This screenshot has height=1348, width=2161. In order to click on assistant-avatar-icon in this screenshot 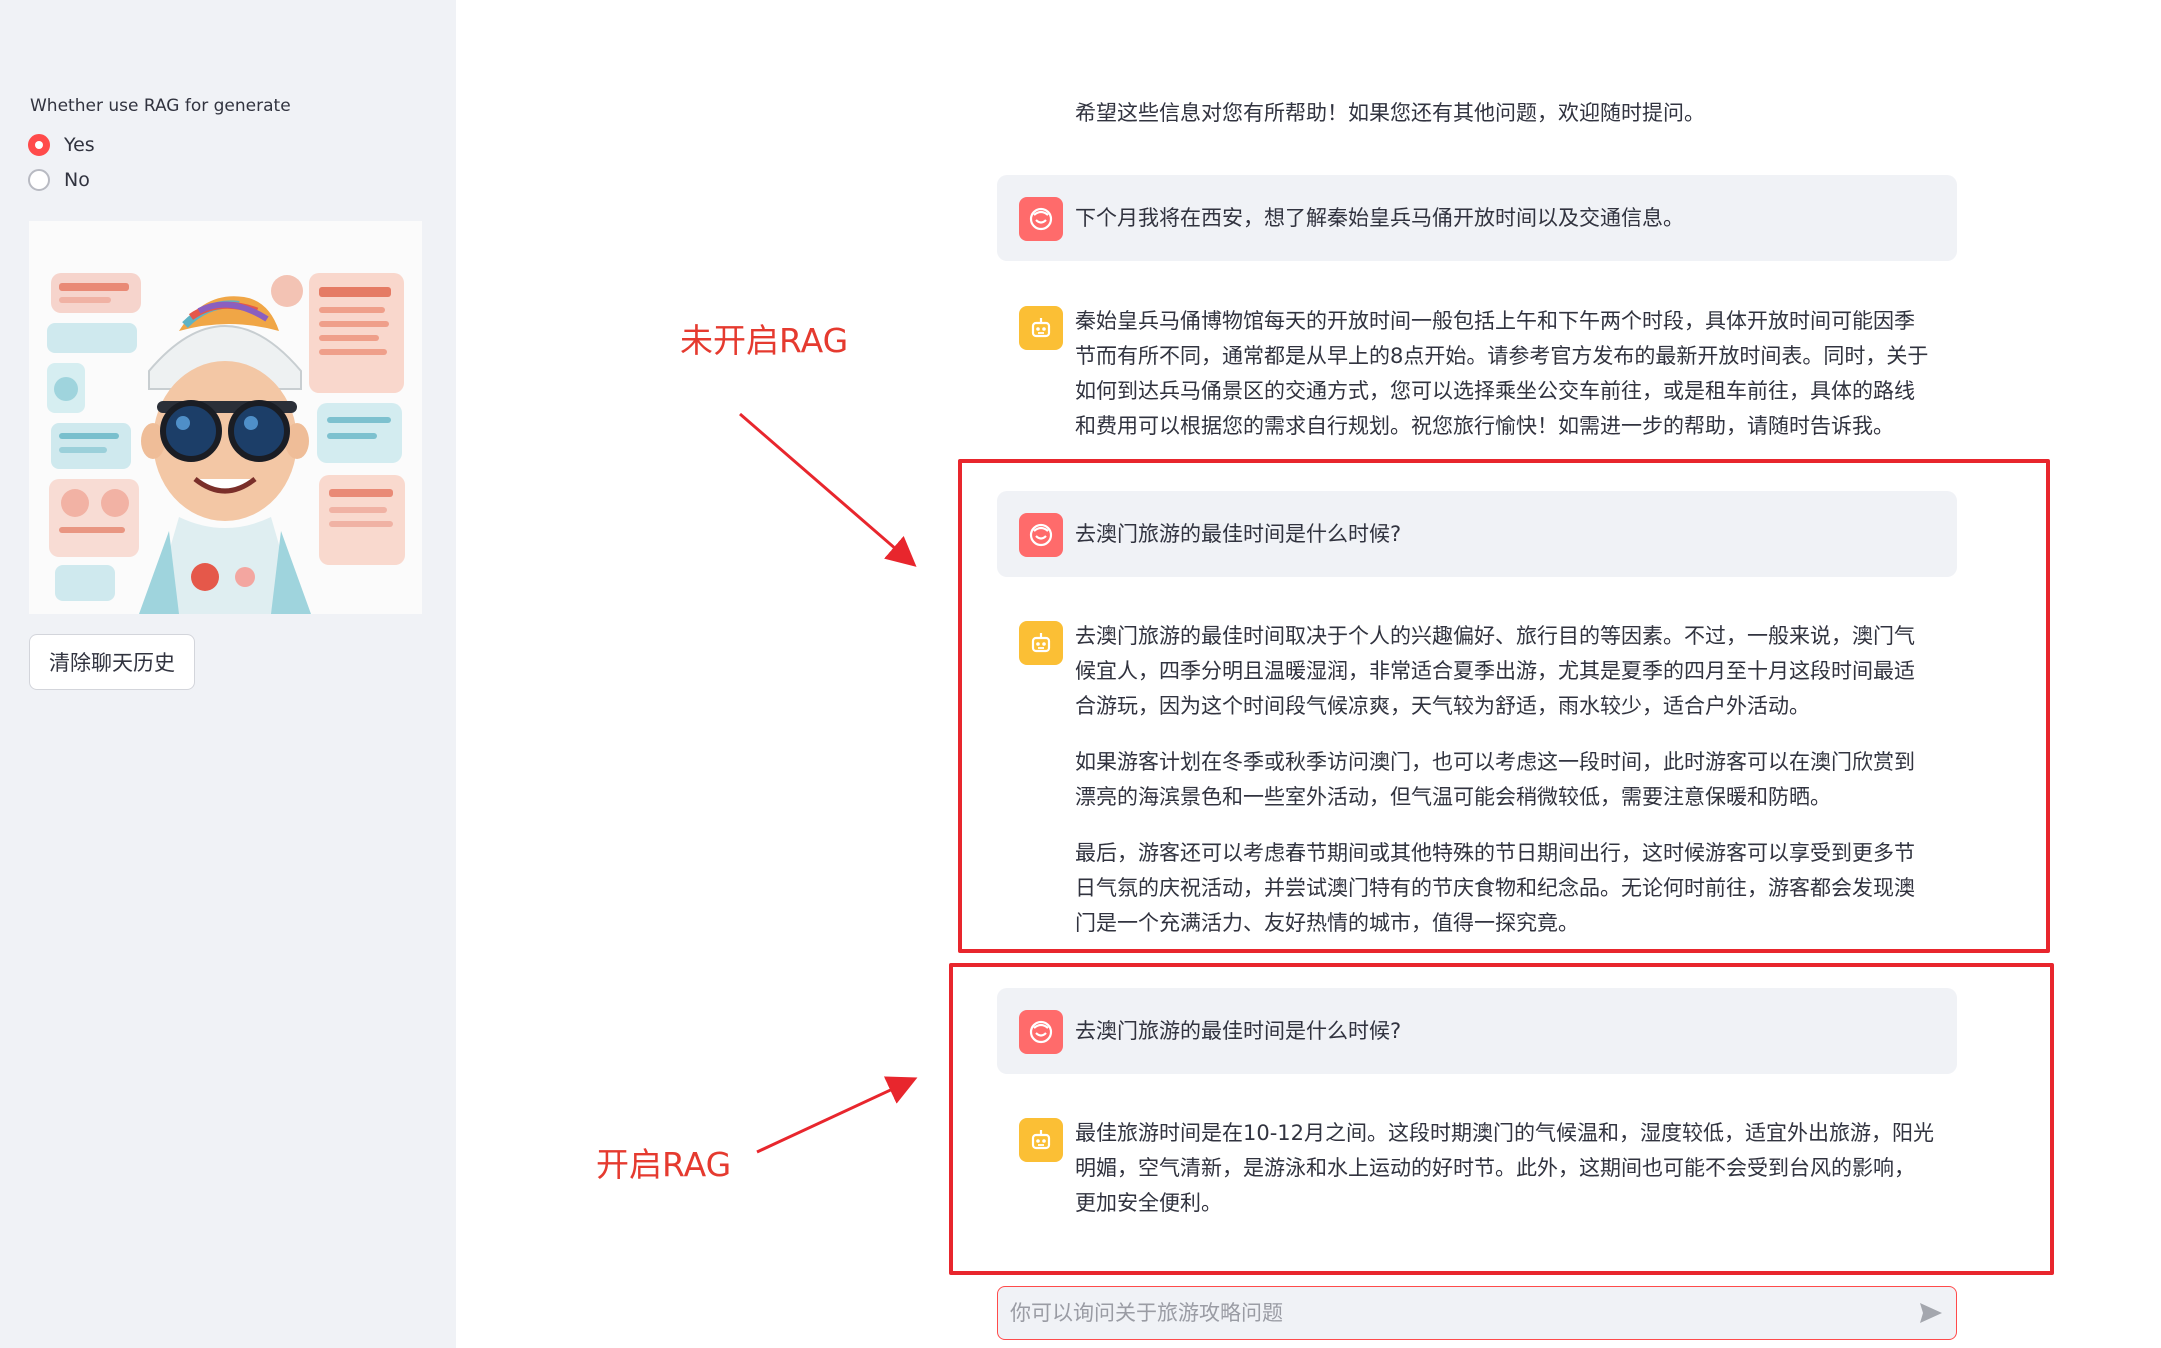, I will do `click(1041, 328)`.